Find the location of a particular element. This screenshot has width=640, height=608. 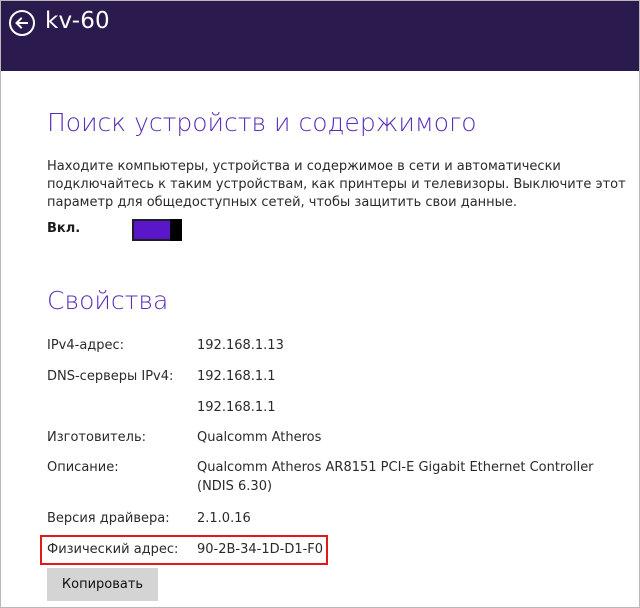

page-title: kv-60 is located at coordinates (77, 21).